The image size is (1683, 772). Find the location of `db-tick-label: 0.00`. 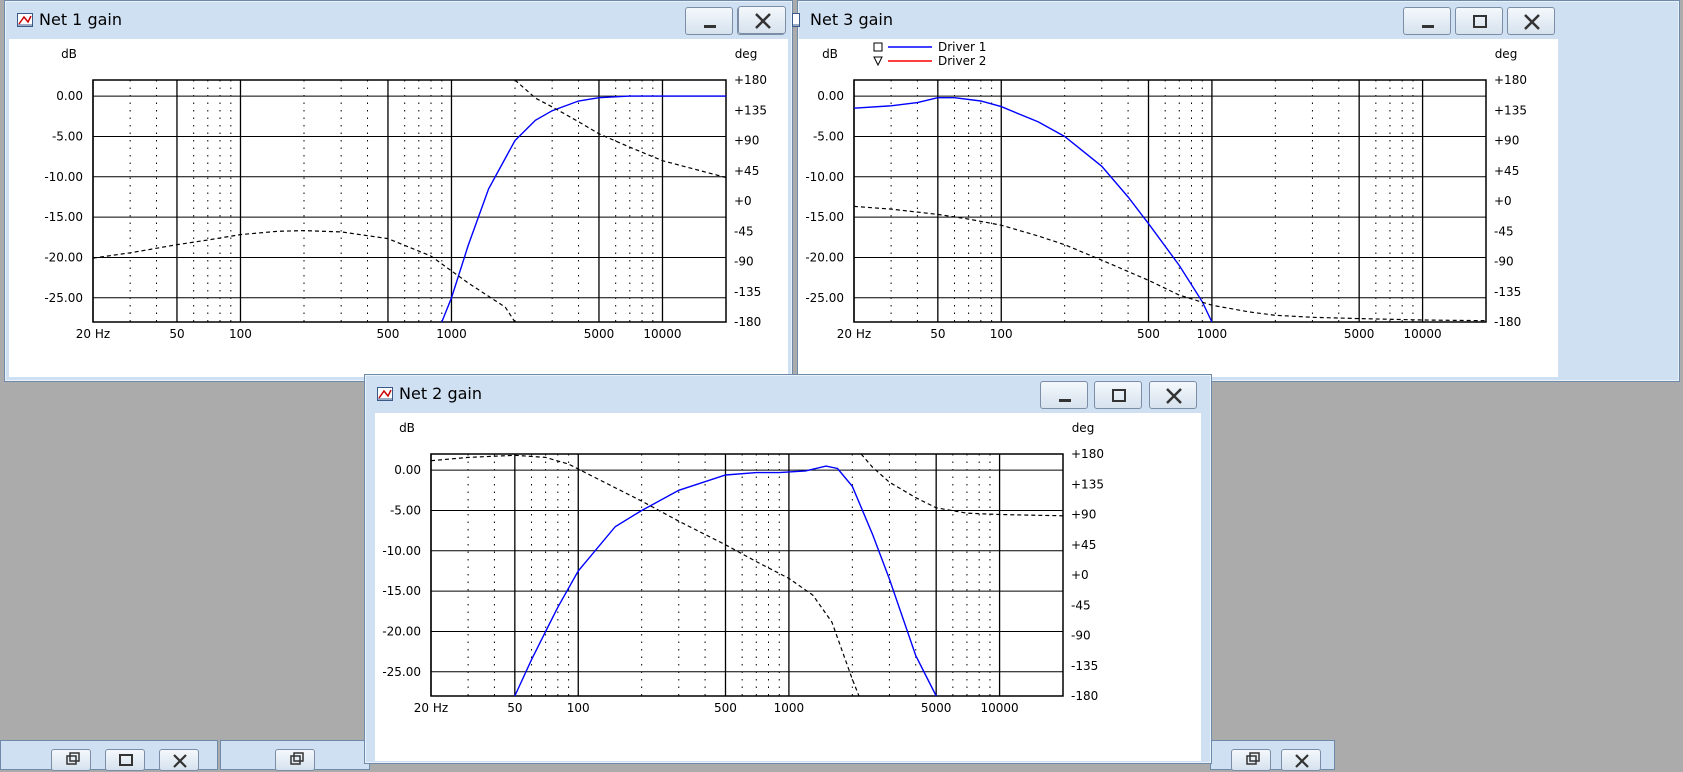

db-tick-label: 0.00 is located at coordinates (830, 96).